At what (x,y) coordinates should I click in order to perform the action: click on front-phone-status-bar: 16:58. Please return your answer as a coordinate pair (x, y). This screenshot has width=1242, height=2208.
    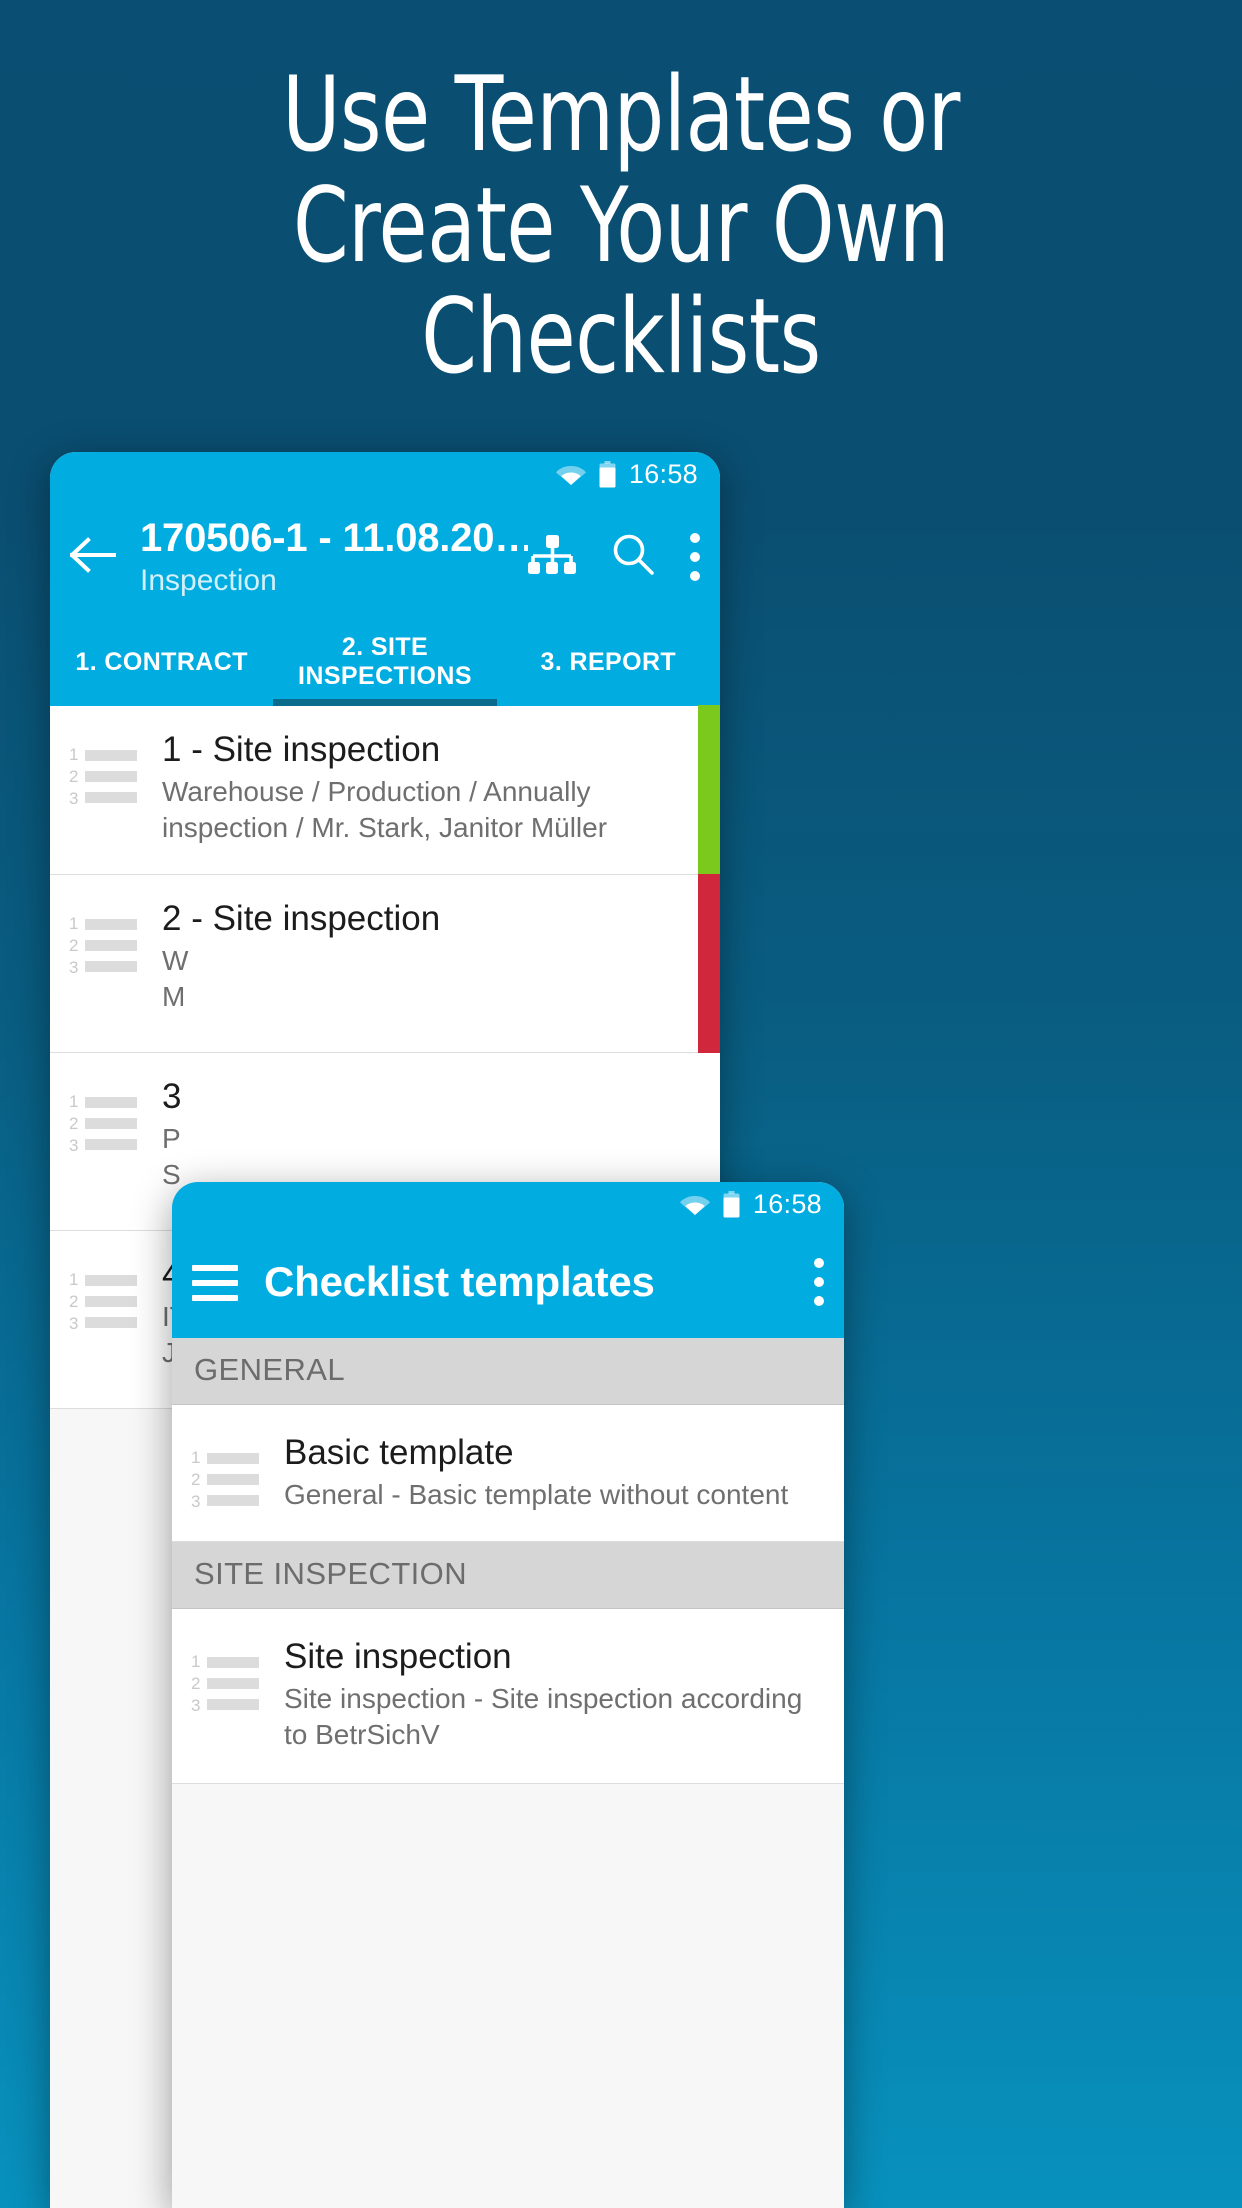
    Looking at the image, I should click on (508, 1204).